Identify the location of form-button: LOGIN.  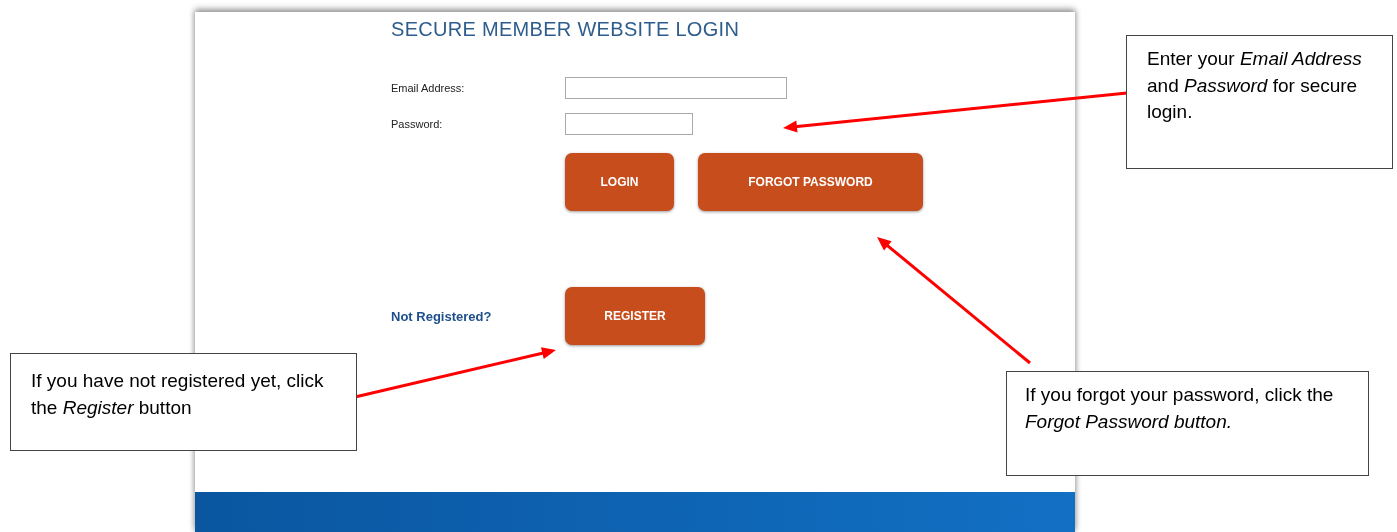
(619, 182).